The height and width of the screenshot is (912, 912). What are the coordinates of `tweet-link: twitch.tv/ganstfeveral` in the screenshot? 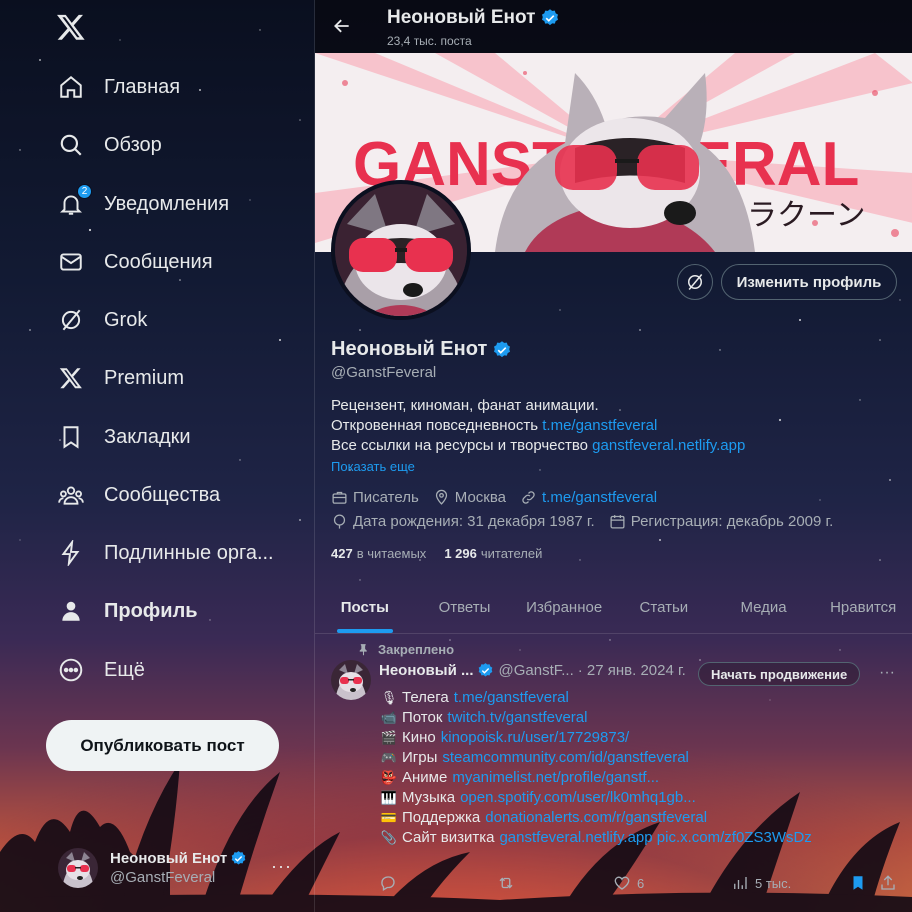 It's located at (517, 718).